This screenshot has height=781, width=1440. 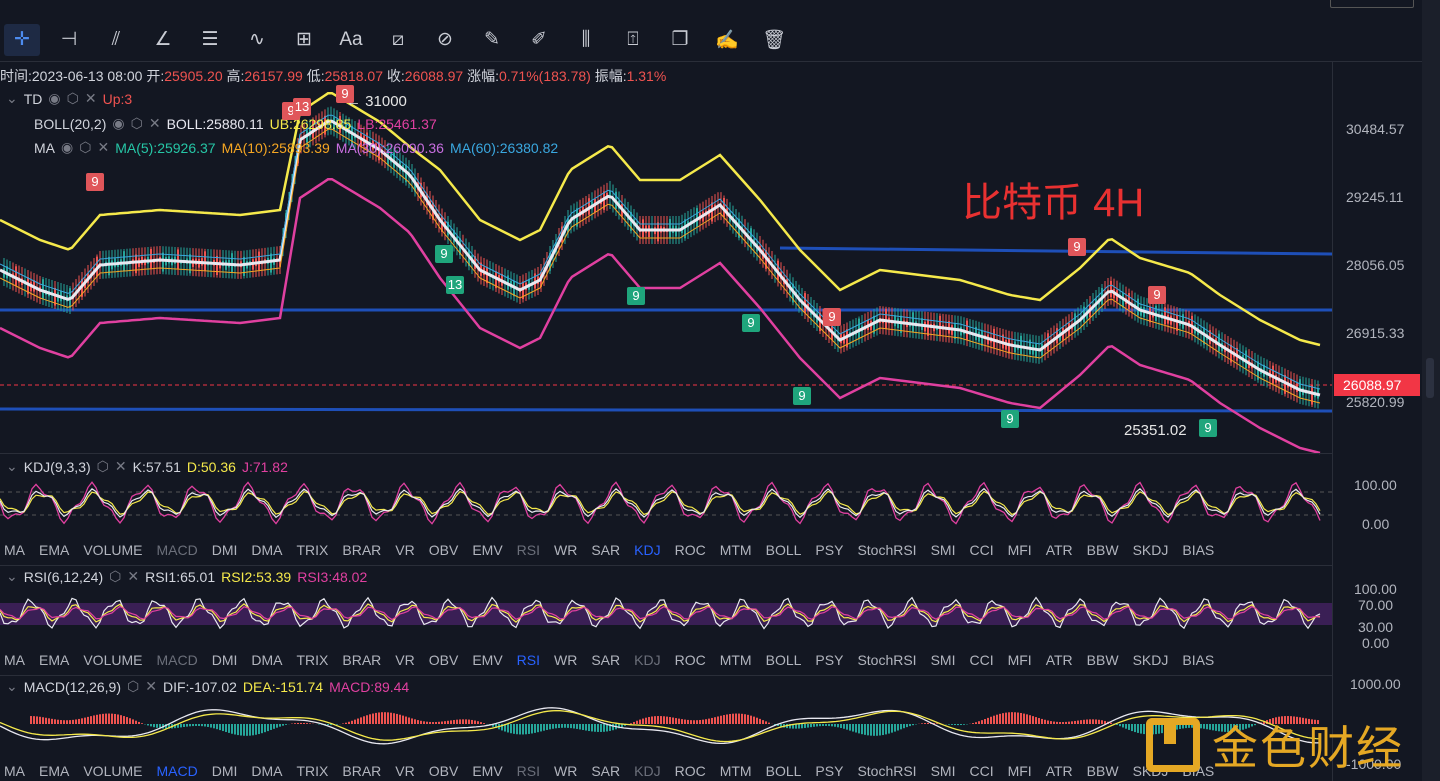 What do you see at coordinates (1372, 4) in the screenshot?
I see `top-right-button` at bounding box center [1372, 4].